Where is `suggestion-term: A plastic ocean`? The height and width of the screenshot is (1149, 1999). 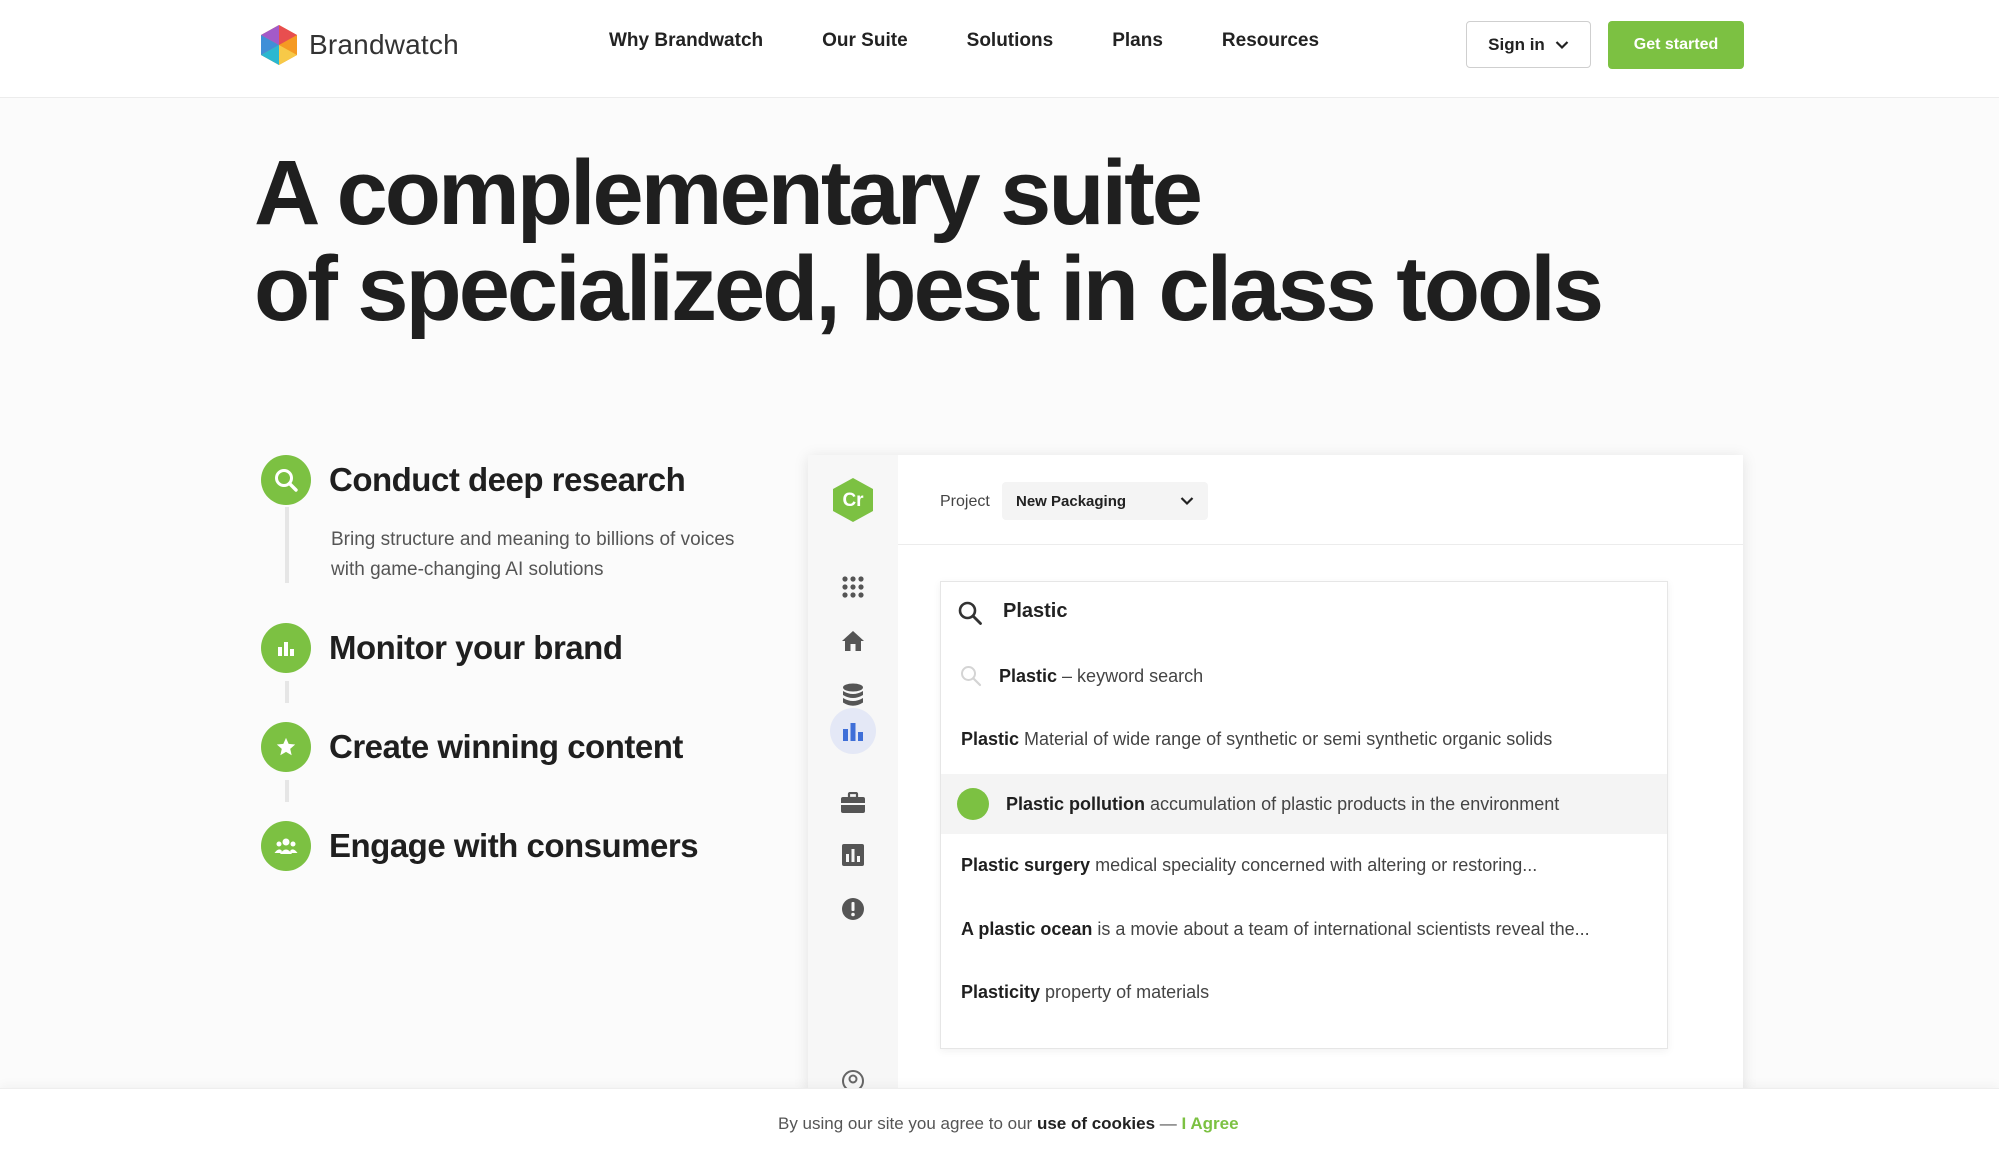
suggestion-term: A plastic ocean is located at coordinates (1027, 928).